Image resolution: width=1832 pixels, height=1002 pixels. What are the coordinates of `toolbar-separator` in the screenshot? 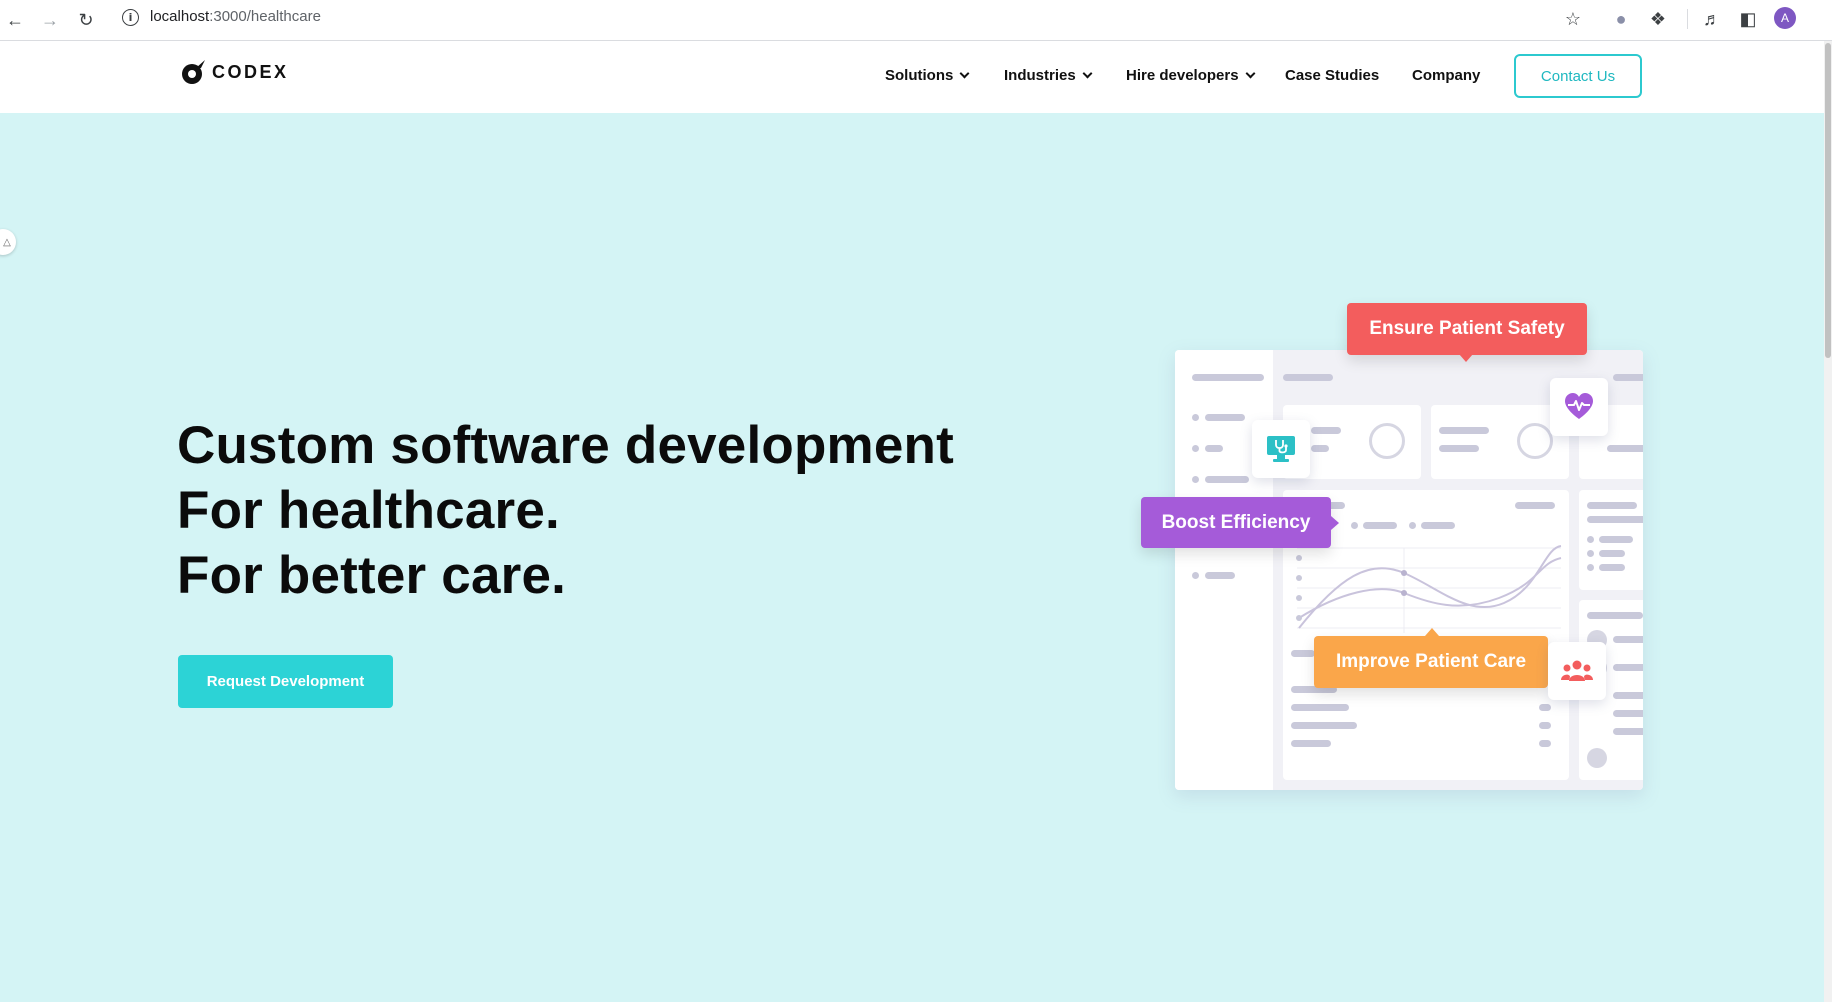 It's located at (1687, 19).